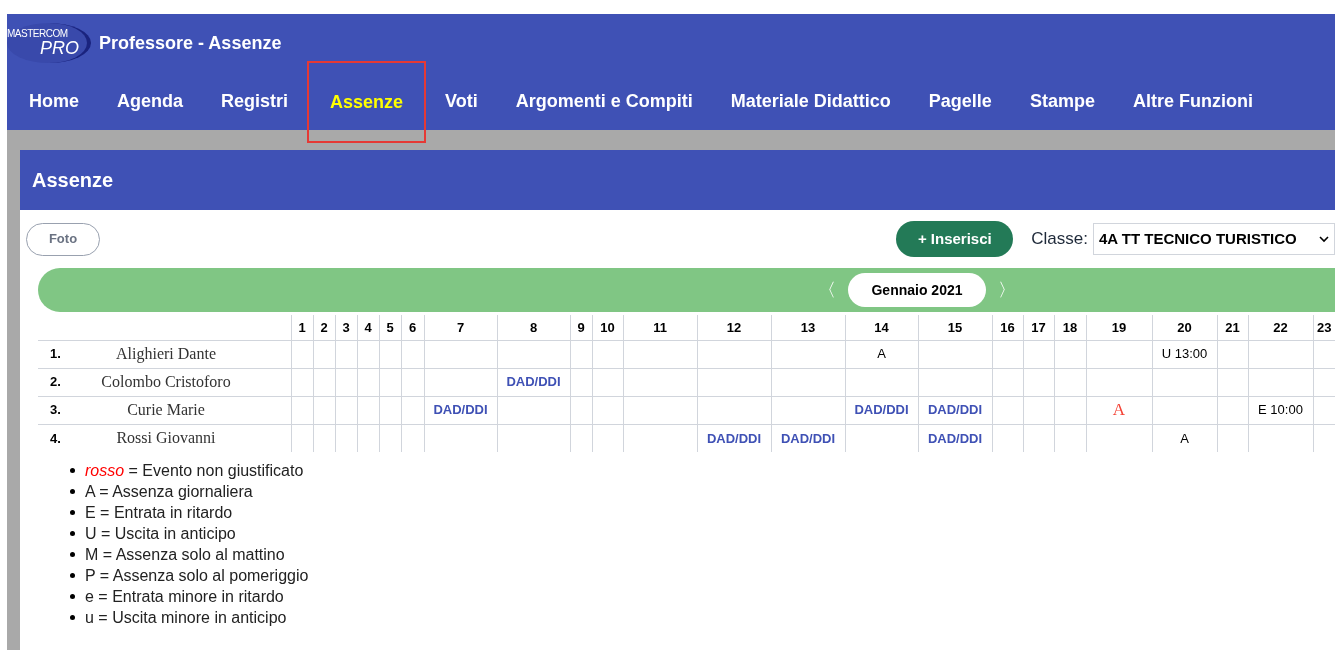  Describe the element at coordinates (960, 101) in the screenshot. I see `nav-tab: Pagelle` at that location.